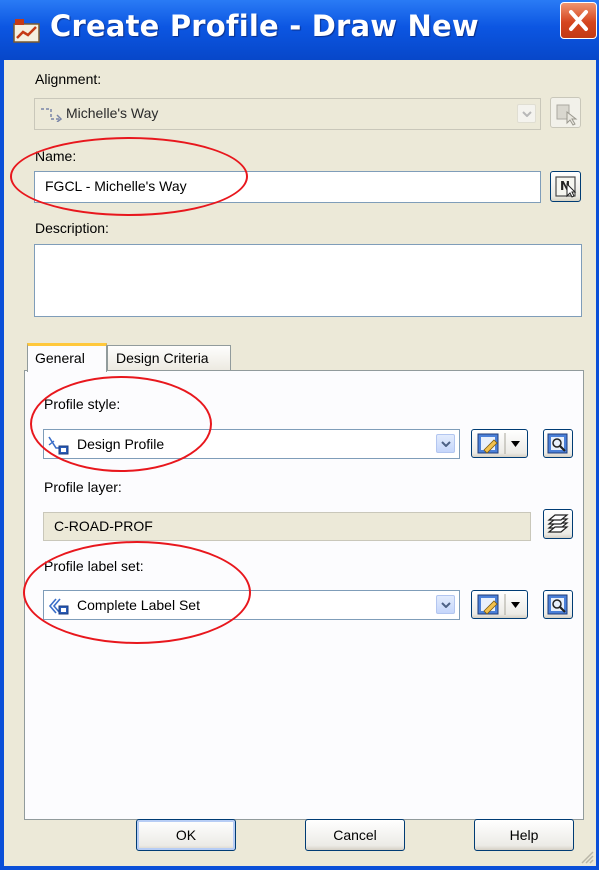 The height and width of the screenshot is (870, 599). I want to click on name-template-icon: N, so click(566, 187).